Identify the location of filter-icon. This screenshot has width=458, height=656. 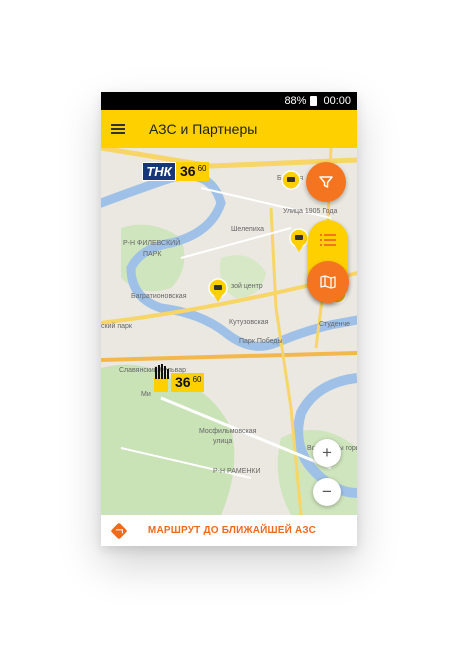
(326, 182).